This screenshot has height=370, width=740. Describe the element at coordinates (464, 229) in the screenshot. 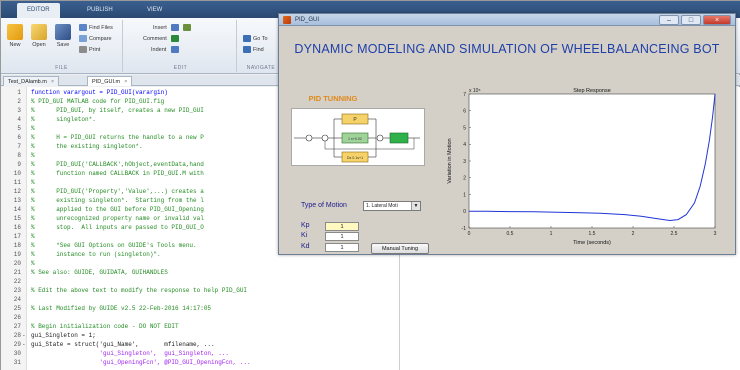

I see `y-tick-label: -1` at that location.